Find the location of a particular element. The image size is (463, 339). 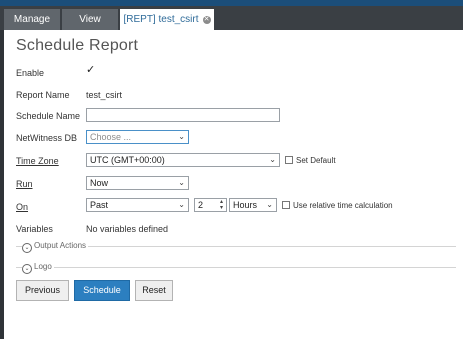

stepper-arrows-icon: ▴ ▾ is located at coordinates (221, 205).